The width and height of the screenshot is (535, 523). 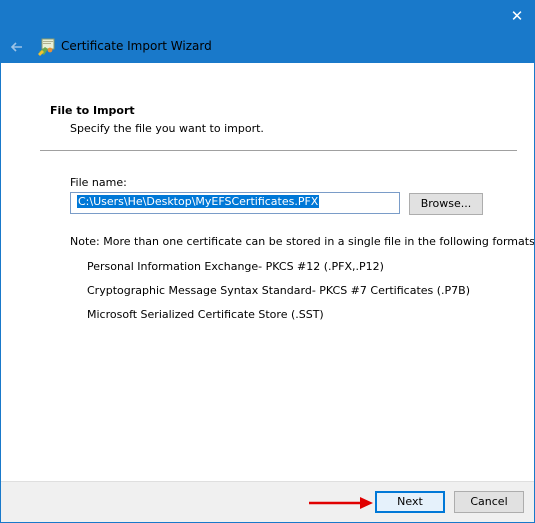 I want to click on wizard-title: Certificate Import Wizard, so click(x=136, y=46).